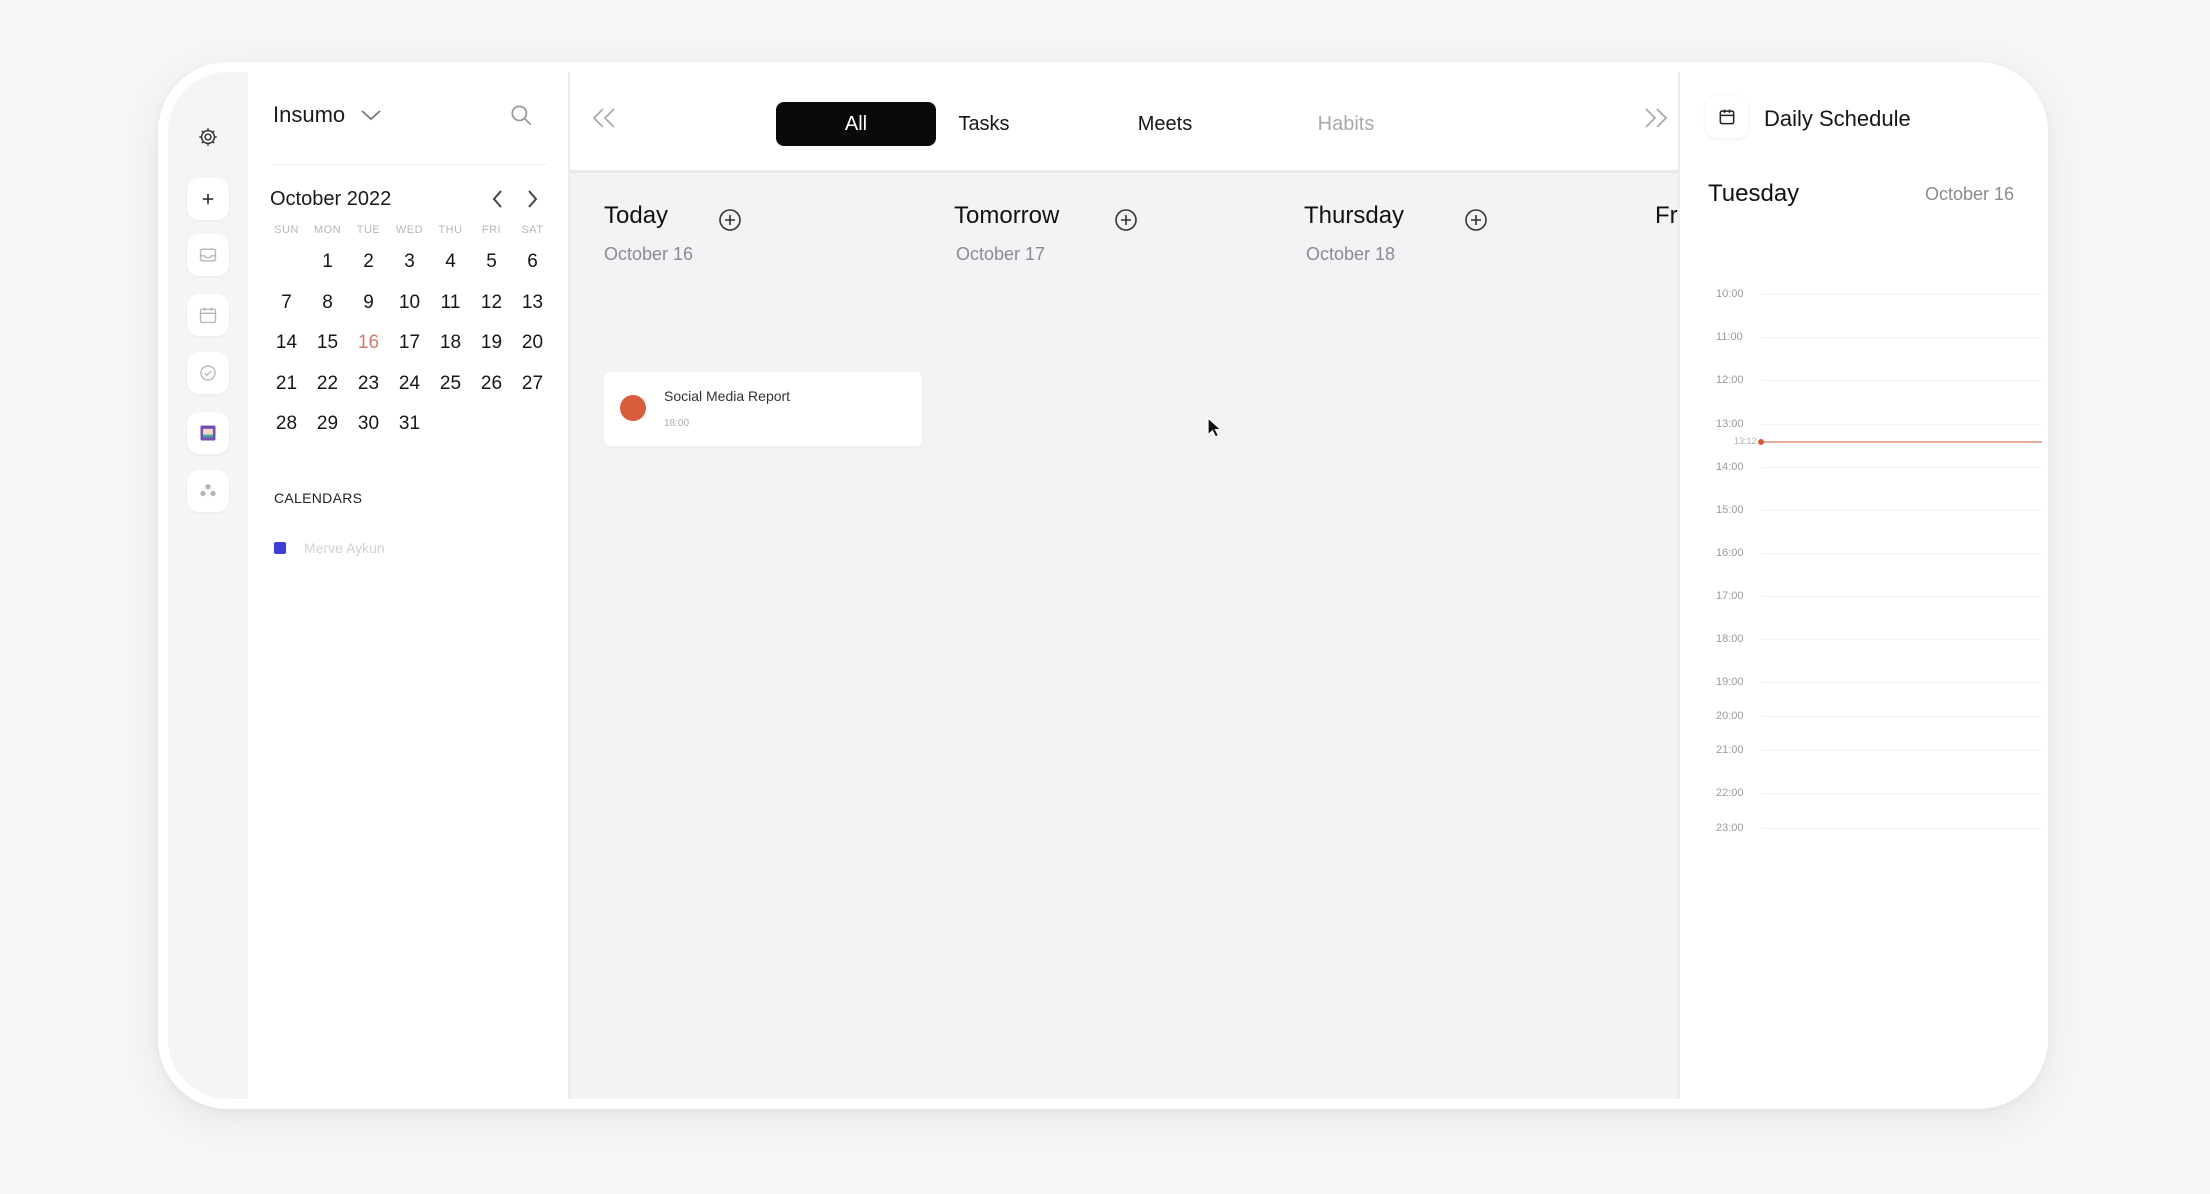 The image size is (2210, 1194). Describe the element at coordinates (368, 262) in the screenshot. I see `calendar-day: 2` at that location.